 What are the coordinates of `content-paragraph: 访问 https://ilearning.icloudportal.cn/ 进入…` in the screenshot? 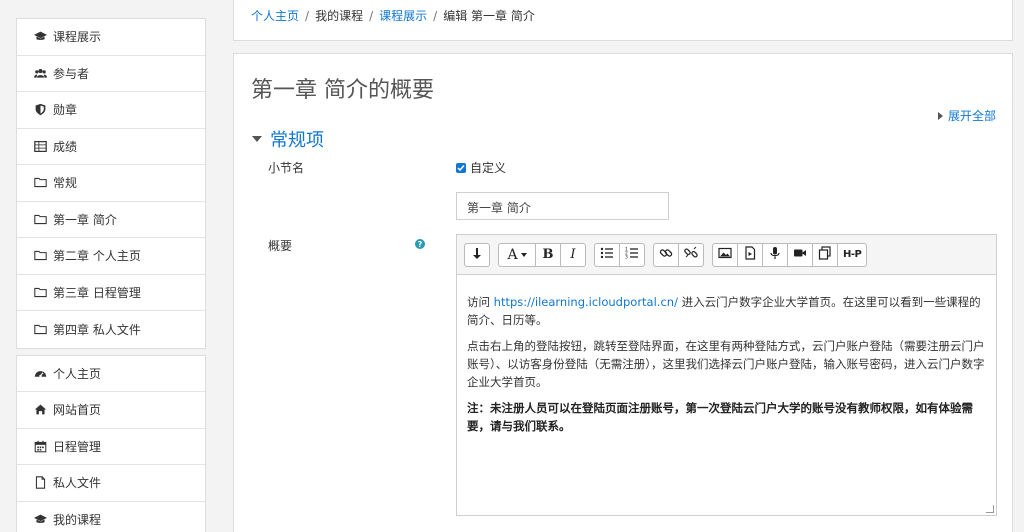 It's located at (724, 311).